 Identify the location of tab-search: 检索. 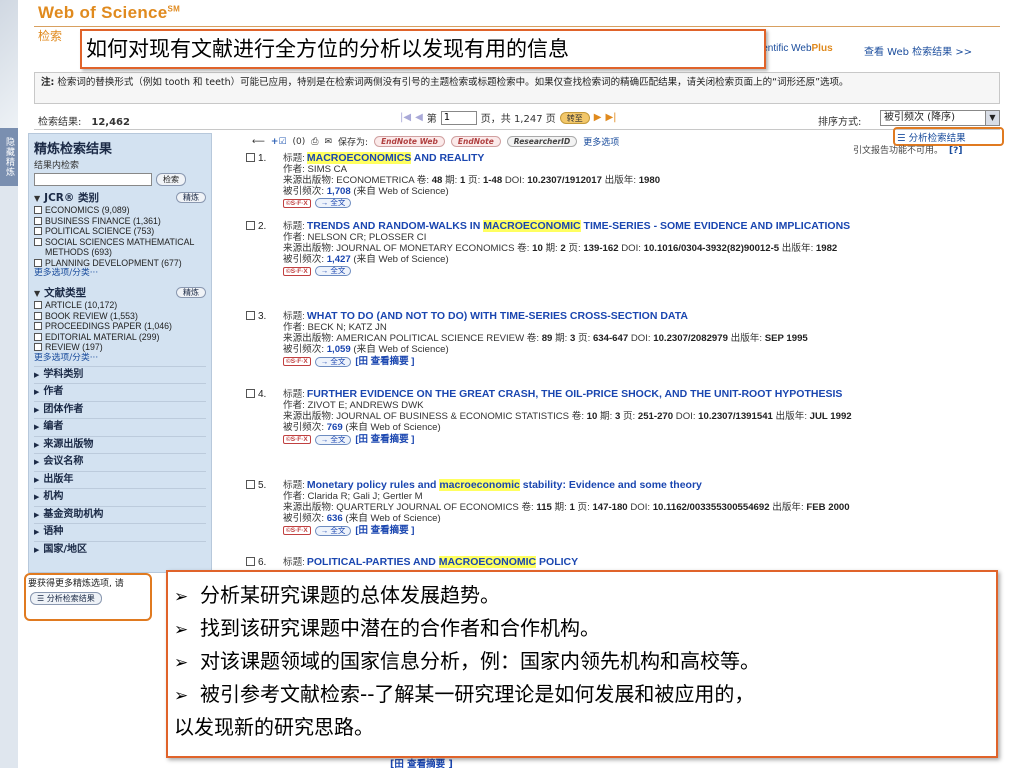
(50, 35).